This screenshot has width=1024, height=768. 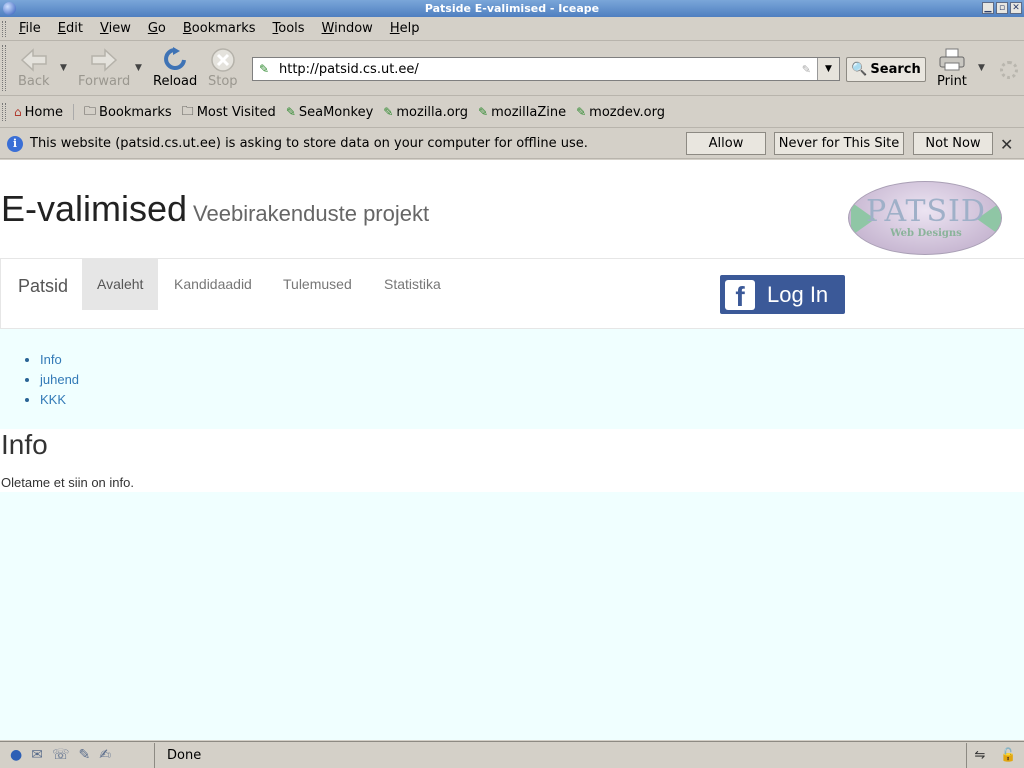 I want to click on window-title: Patside E-valimised - Iceape, so click(x=512, y=8).